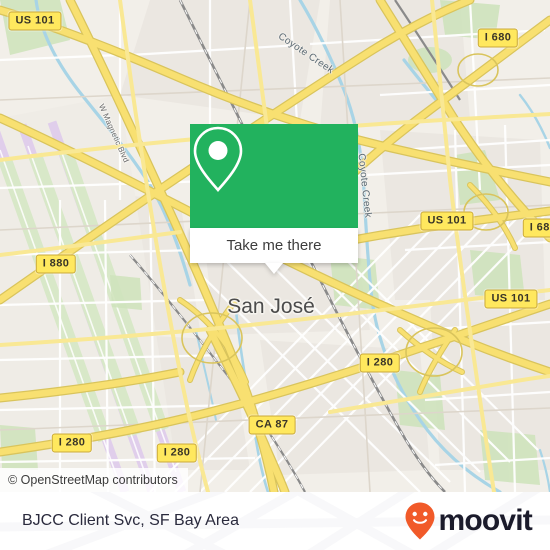  I want to click on moovit-brand: moovit, so click(469, 521).